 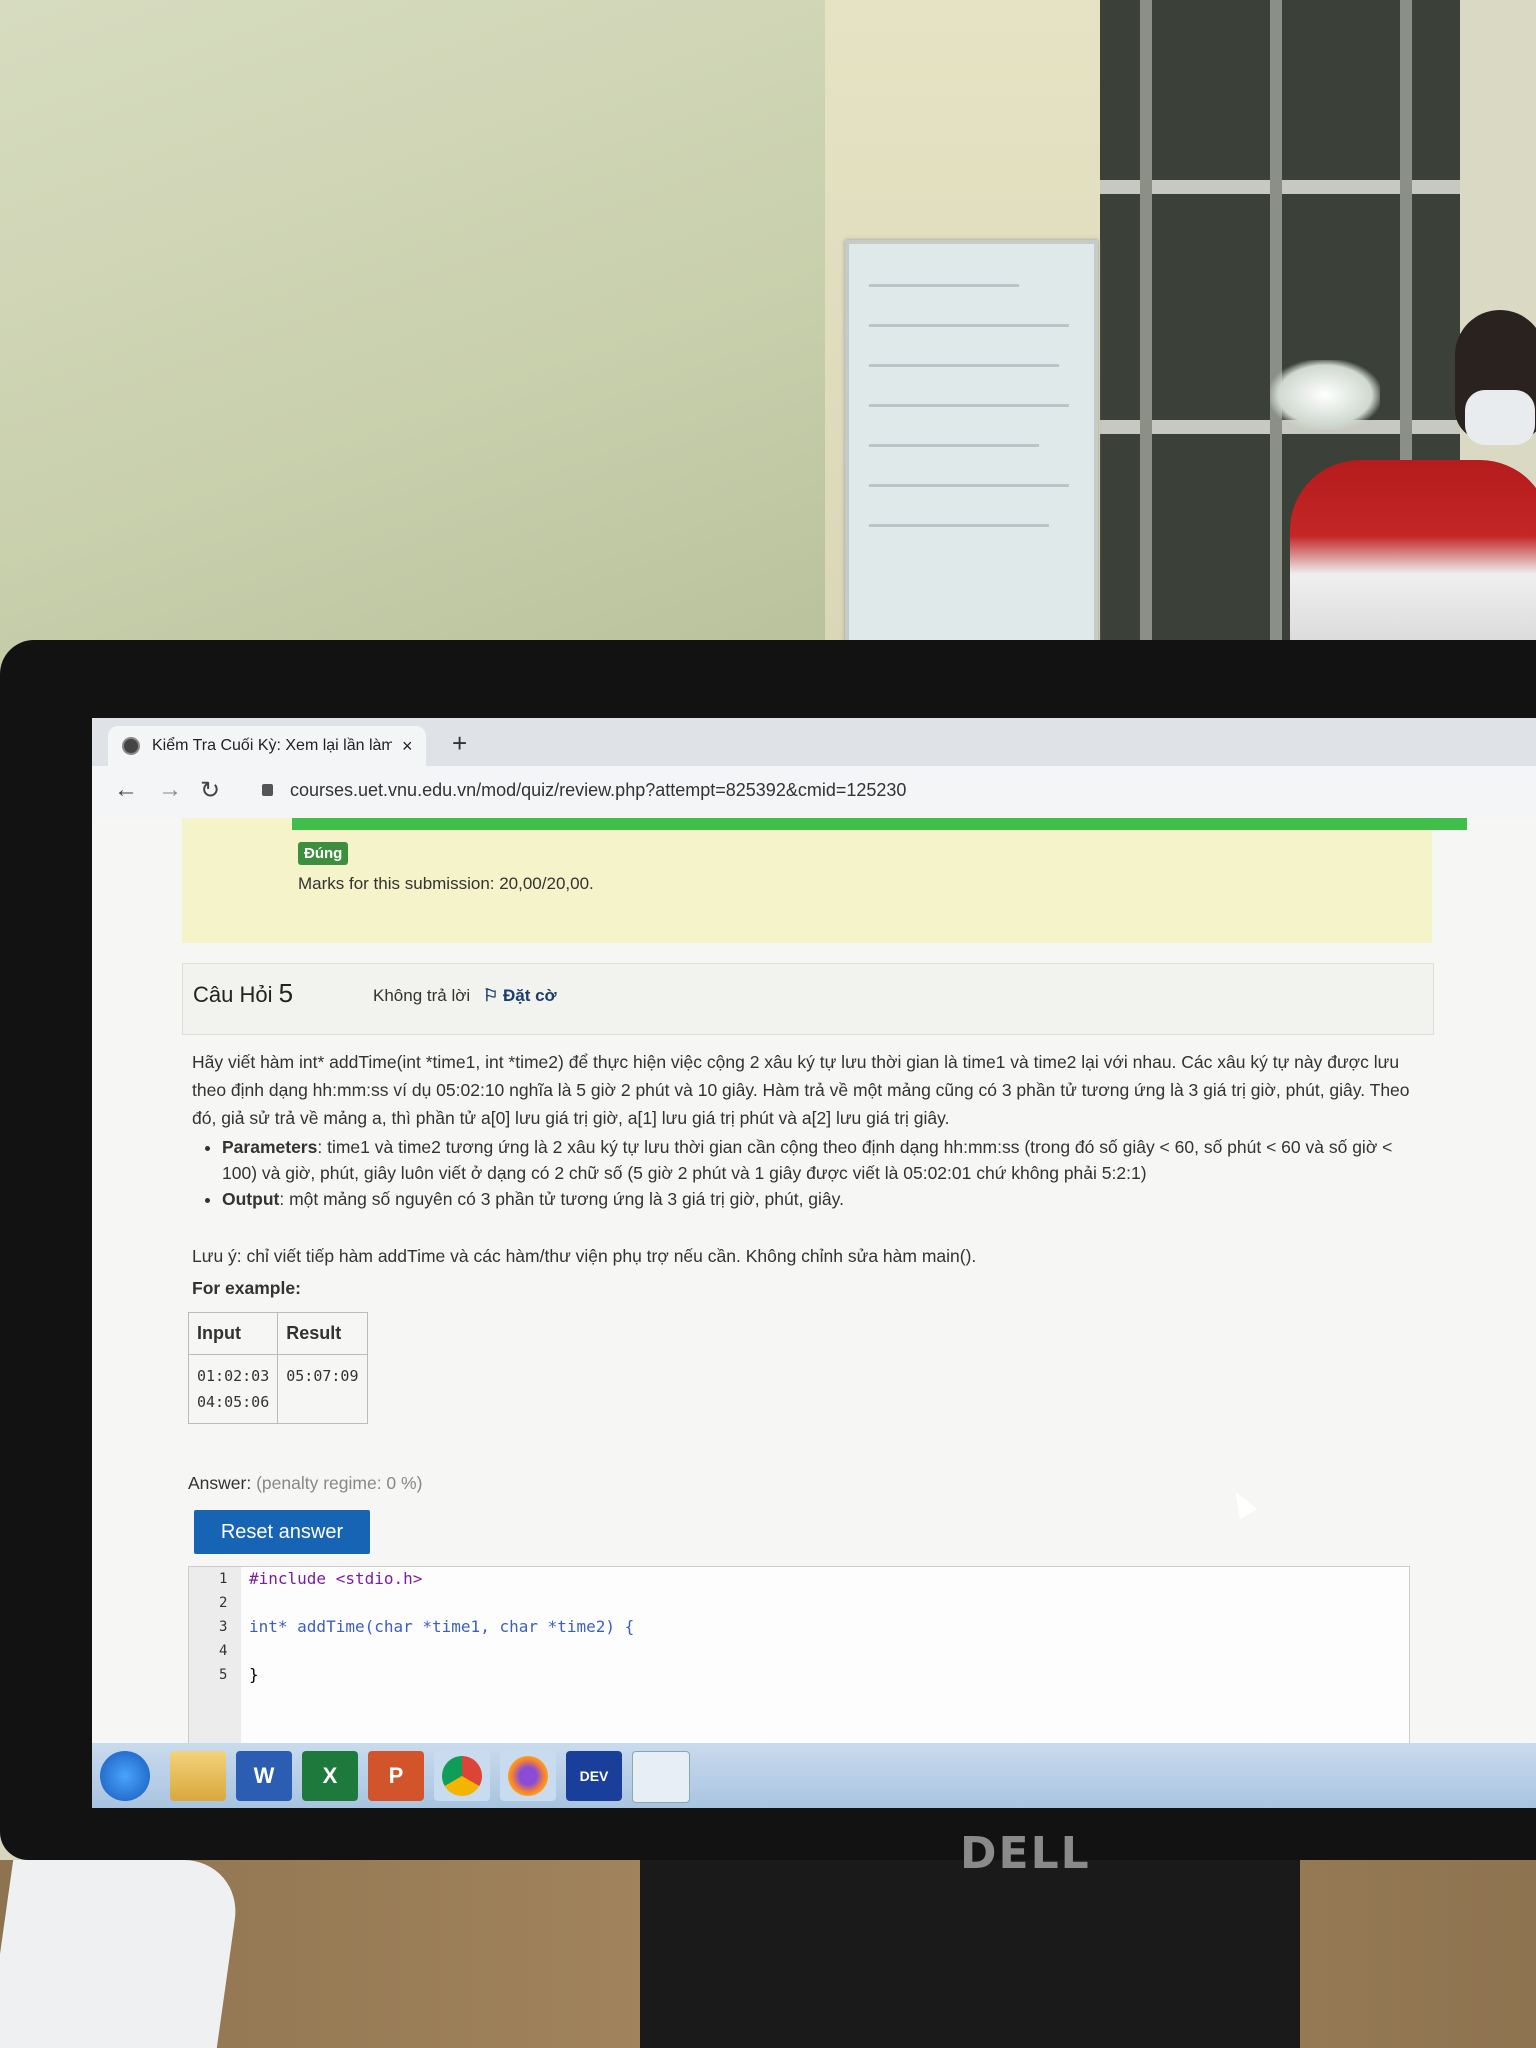 I want to click on reset-answer-button: Reset answer, so click(x=282, y=1532).